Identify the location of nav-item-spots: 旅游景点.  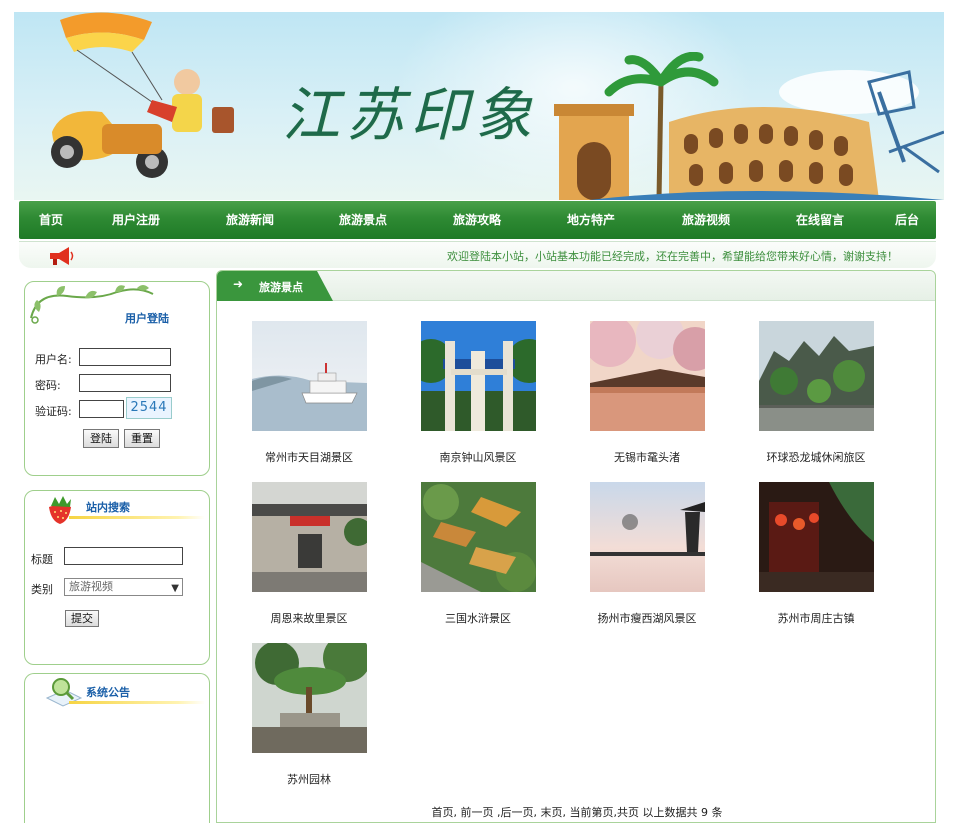
(363, 220).